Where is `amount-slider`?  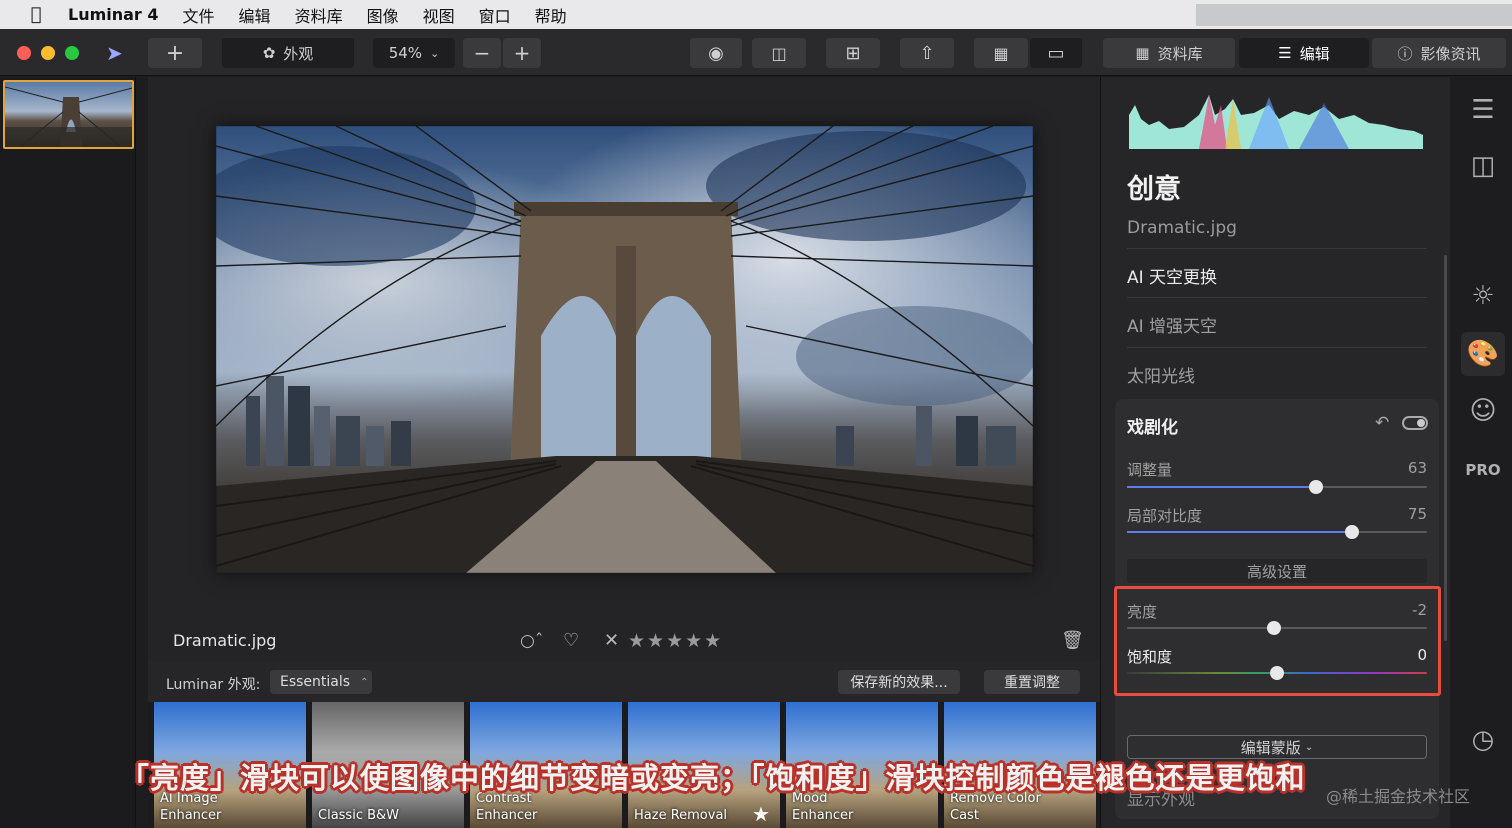 amount-slider is located at coordinates (1277, 487).